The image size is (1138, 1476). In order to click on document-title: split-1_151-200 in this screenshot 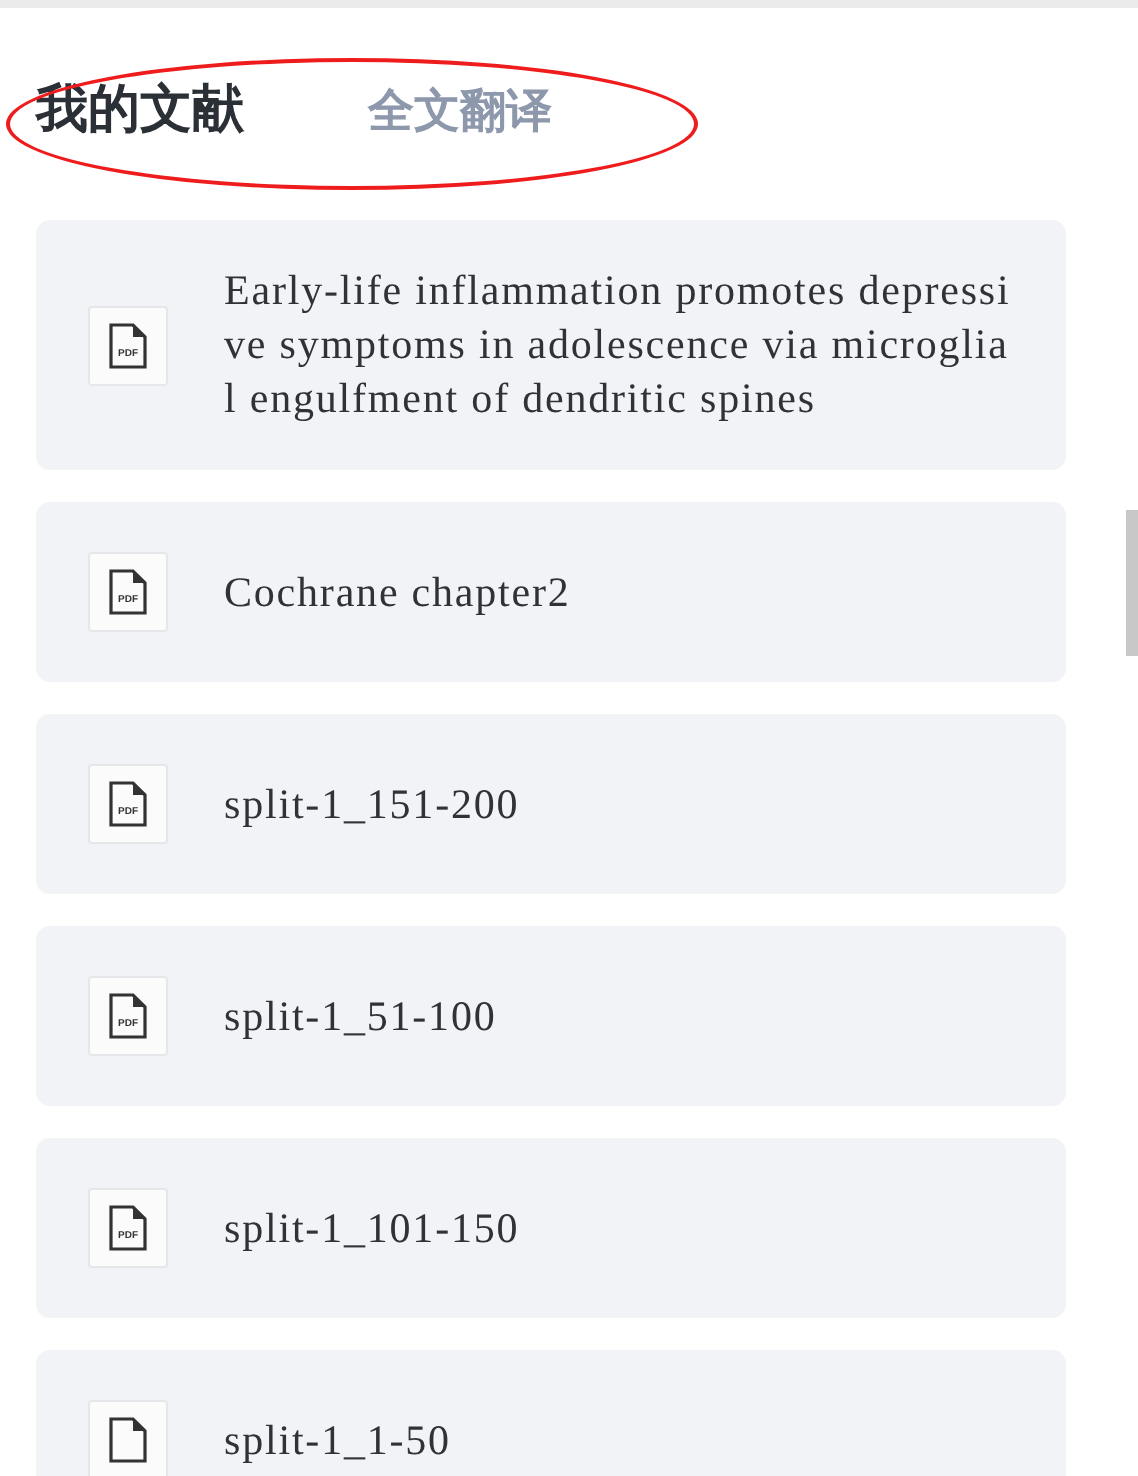, I will do `click(372, 804)`.